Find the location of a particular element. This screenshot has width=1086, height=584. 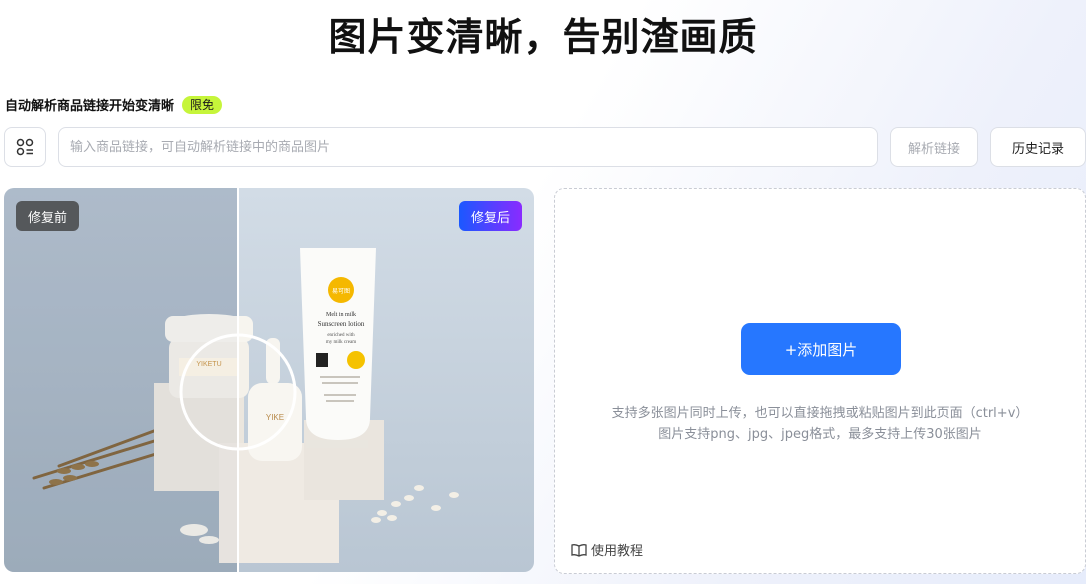

before-label: 修复前 is located at coordinates (48, 216).